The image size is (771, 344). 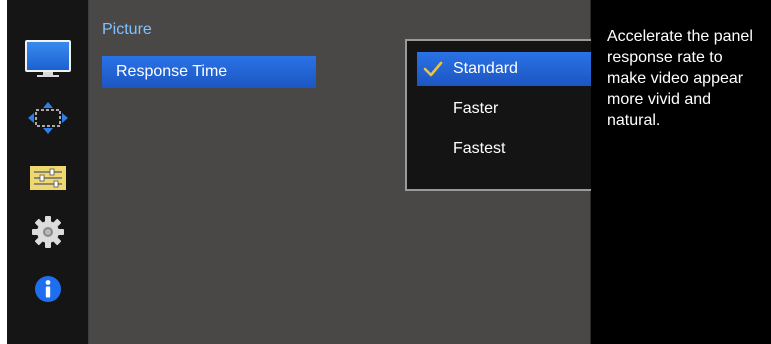 What do you see at coordinates (209, 72) in the screenshot?
I see `menu-item-response-time: Response Time` at bounding box center [209, 72].